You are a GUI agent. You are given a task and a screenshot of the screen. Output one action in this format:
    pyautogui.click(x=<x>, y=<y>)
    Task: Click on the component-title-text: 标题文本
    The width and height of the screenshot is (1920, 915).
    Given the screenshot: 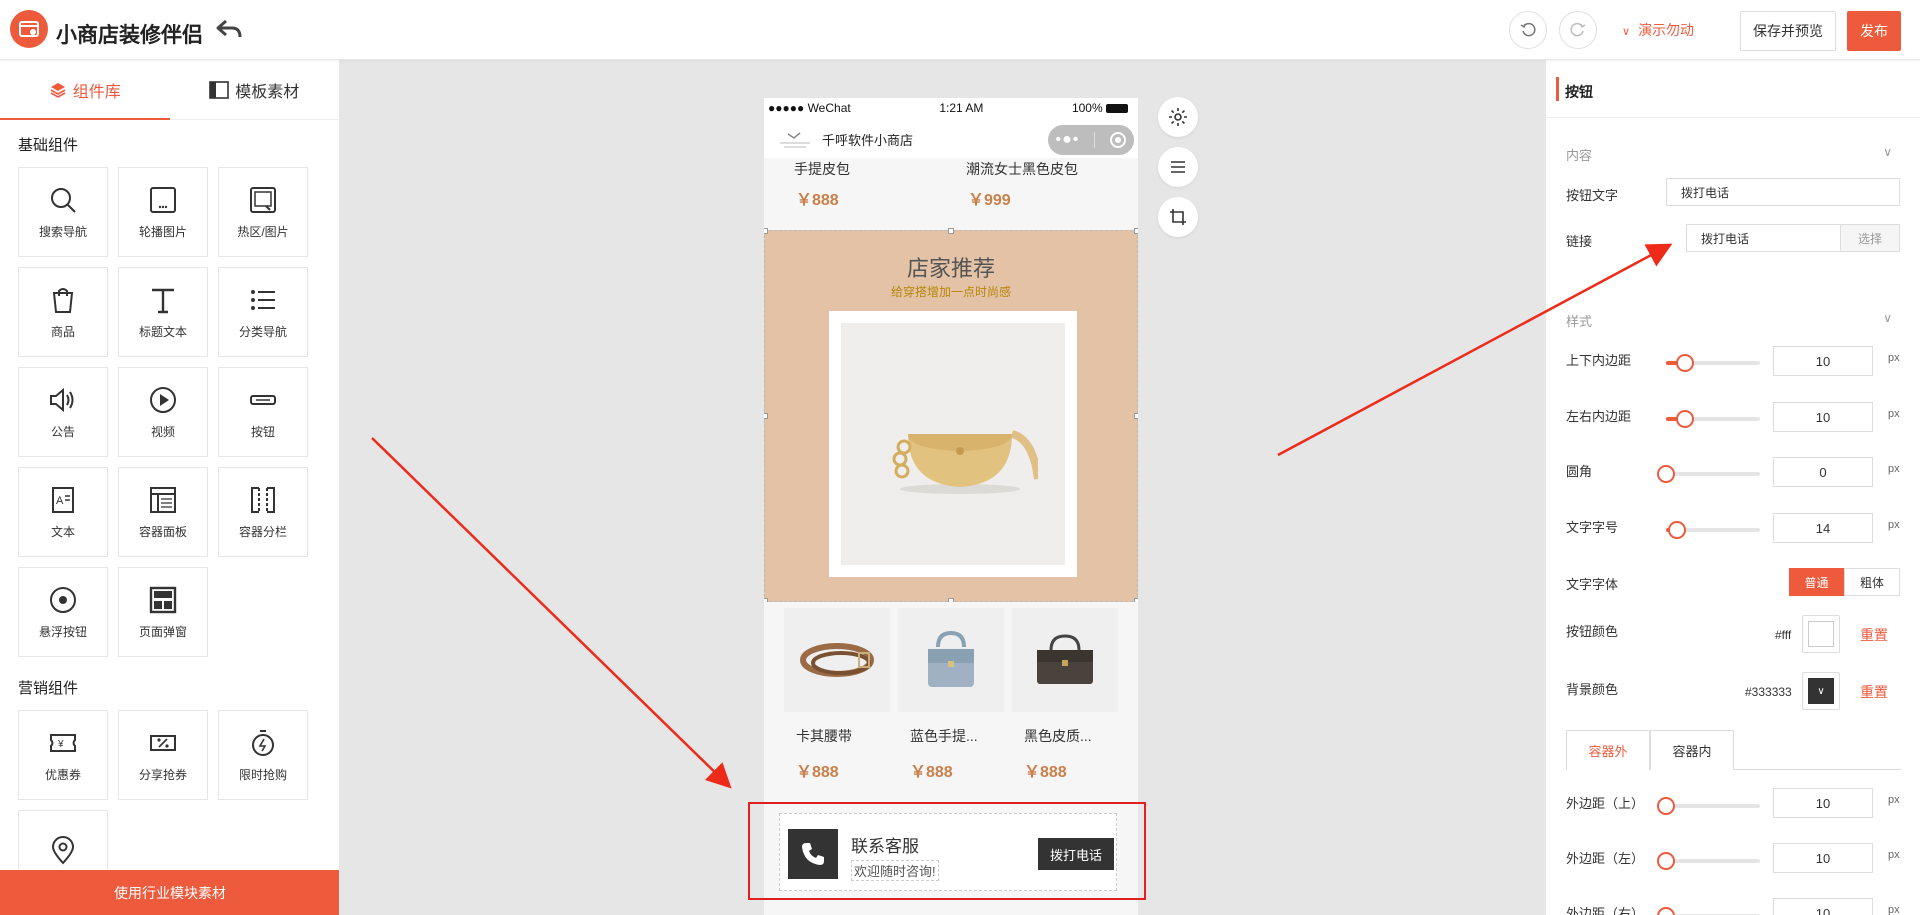 What is the action you would take?
    pyautogui.click(x=163, y=312)
    